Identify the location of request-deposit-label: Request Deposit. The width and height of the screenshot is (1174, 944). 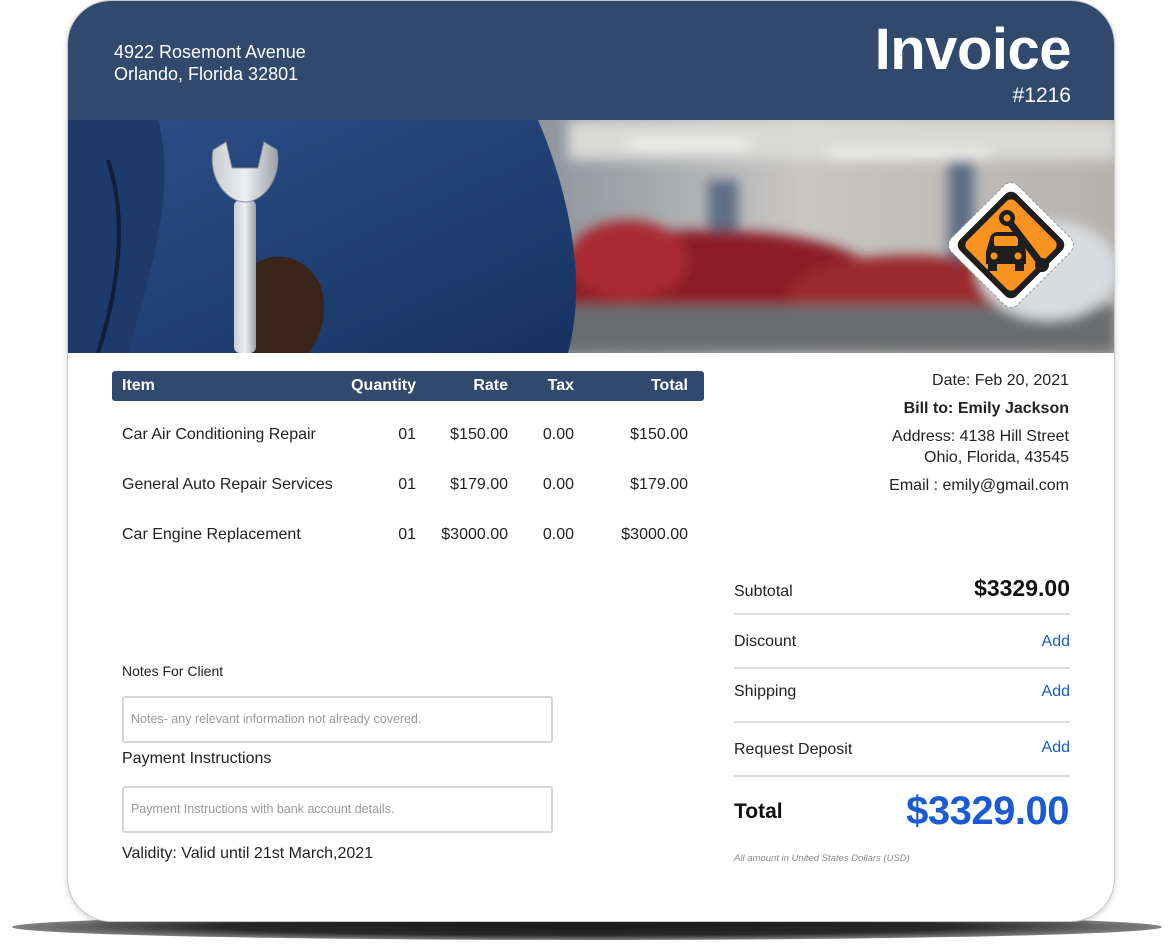
(793, 749).